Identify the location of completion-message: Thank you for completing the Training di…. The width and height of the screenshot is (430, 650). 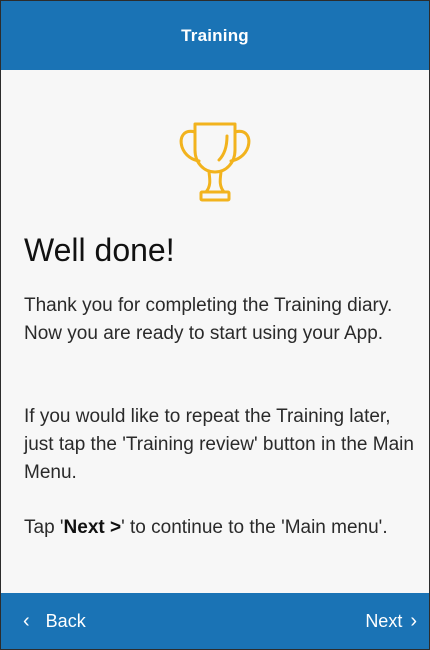
(208, 319).